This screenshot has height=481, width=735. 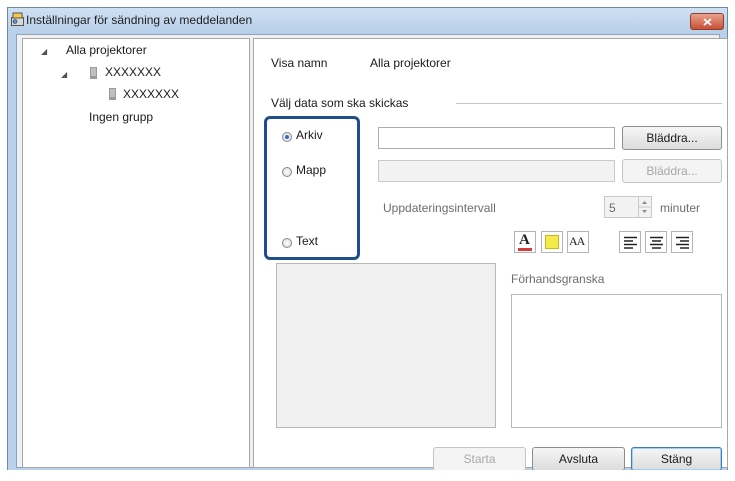 I want to click on tree-item-group: XXXXXXX, so click(x=133, y=72).